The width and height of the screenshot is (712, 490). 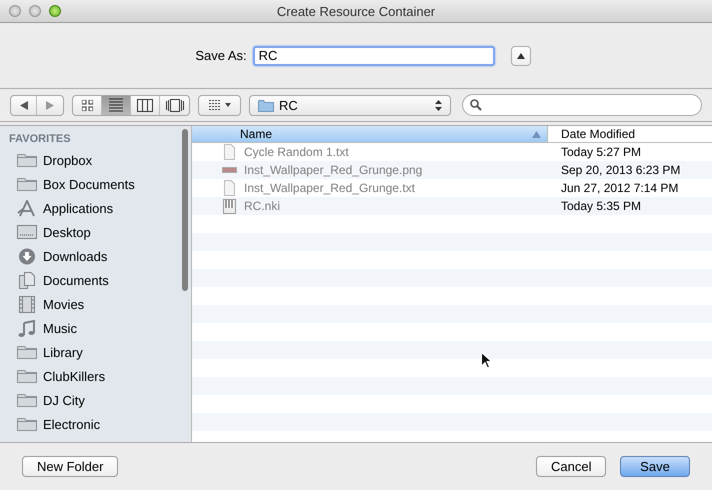 What do you see at coordinates (89, 184) in the screenshot?
I see `sidebar-item: Box Documents` at bounding box center [89, 184].